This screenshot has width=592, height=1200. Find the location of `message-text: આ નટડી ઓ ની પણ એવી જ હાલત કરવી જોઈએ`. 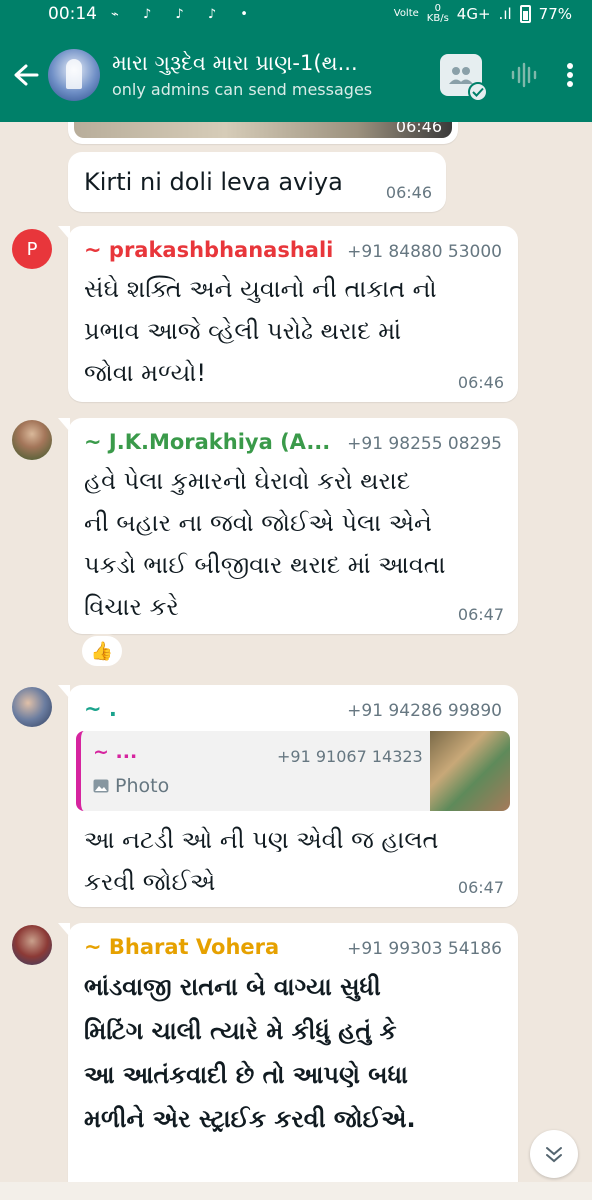

message-text: આ નટડી ઓ ની પણ એવી જ હાલત કરવી જોઈએ is located at coordinates (261, 861).